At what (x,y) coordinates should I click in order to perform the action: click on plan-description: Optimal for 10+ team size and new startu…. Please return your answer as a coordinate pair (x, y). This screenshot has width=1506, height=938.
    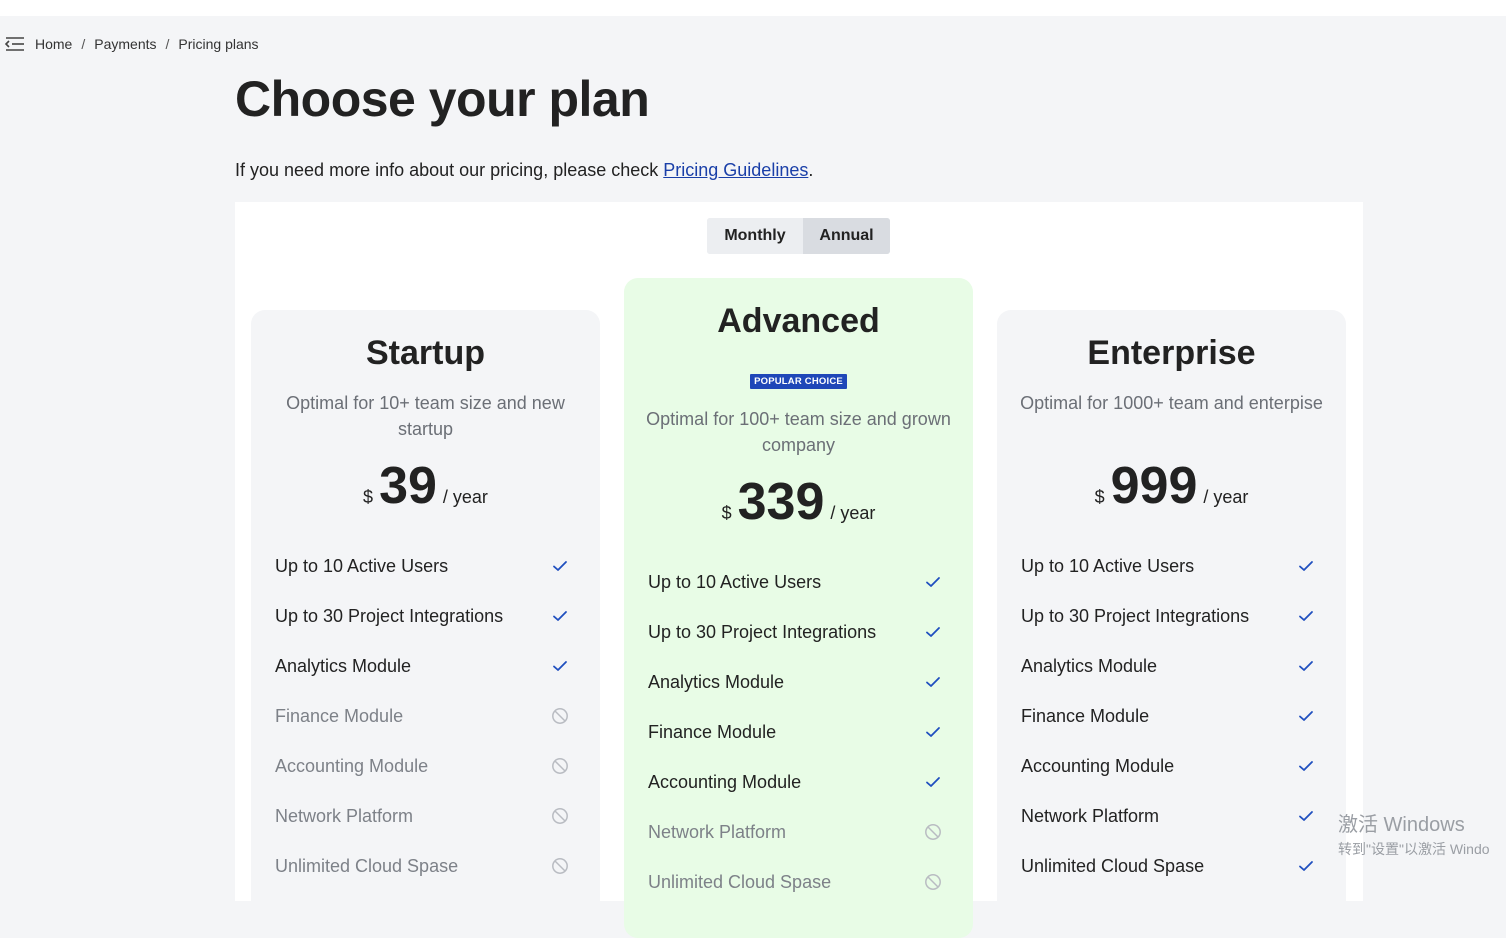
    Looking at the image, I should click on (425, 416).